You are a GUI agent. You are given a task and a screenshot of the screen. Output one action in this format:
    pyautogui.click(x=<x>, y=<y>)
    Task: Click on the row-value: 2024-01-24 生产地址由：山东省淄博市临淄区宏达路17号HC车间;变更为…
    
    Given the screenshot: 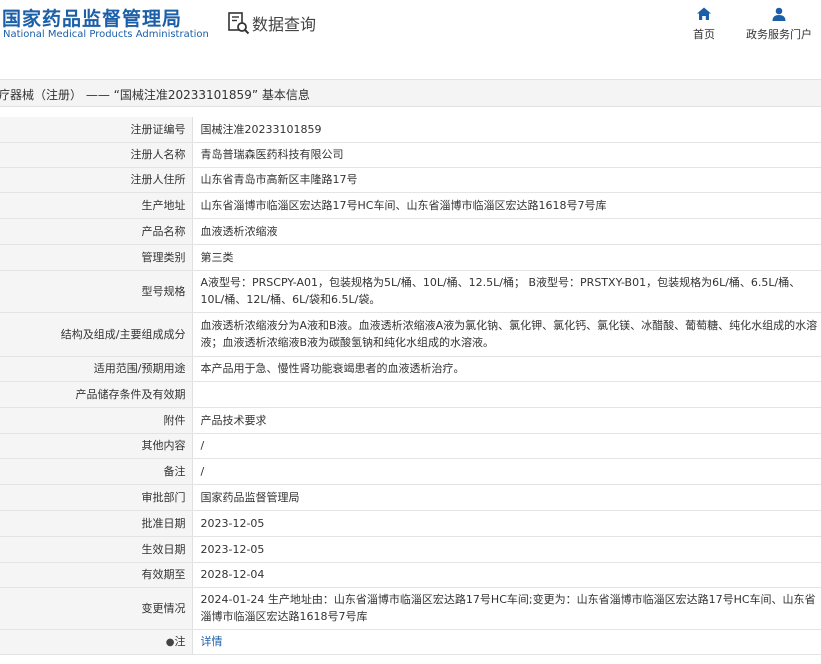 What is the action you would take?
    pyautogui.click(x=506, y=608)
    